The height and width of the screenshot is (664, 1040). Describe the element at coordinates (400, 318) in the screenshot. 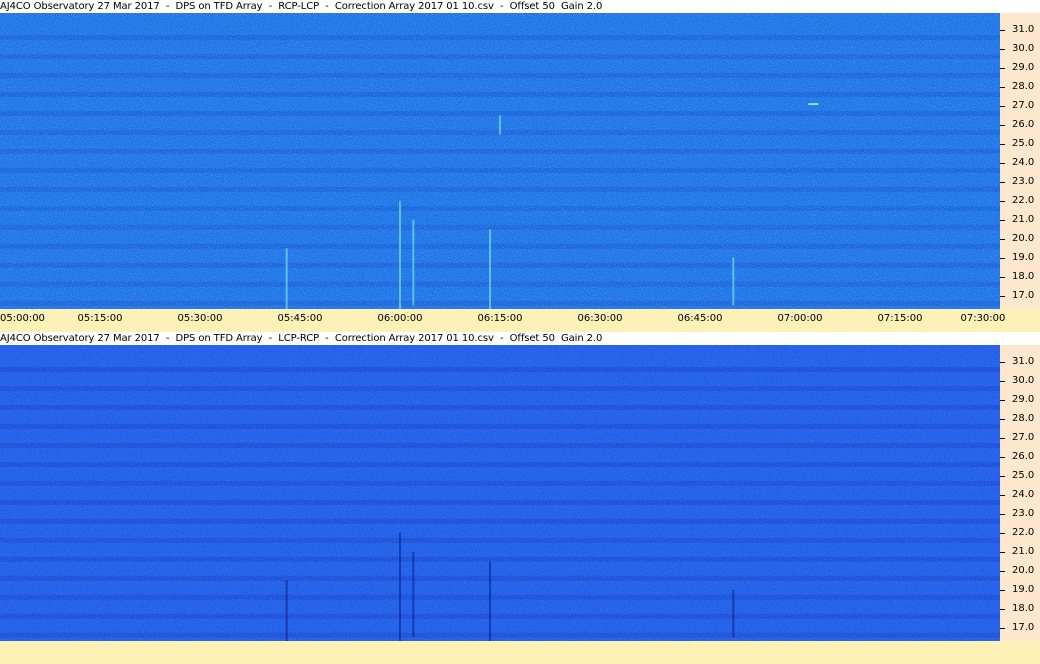

I see `x-tick-label: 06:00:00` at that location.